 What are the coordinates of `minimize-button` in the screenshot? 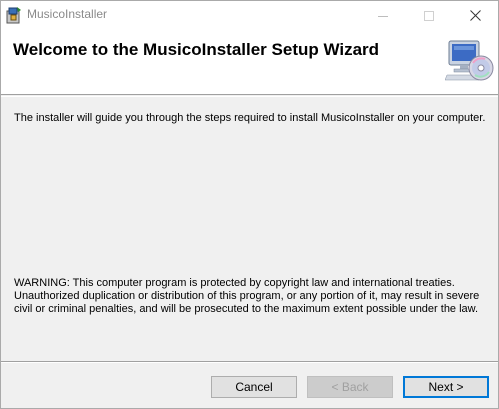 It's located at (383, 15).